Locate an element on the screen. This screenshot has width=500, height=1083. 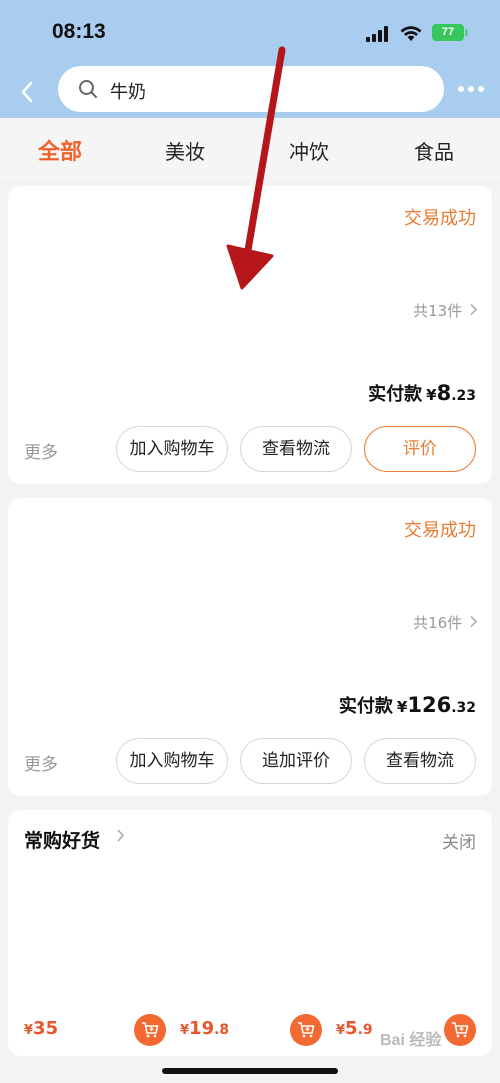
amount-decimal: .32 is located at coordinates (463, 708).